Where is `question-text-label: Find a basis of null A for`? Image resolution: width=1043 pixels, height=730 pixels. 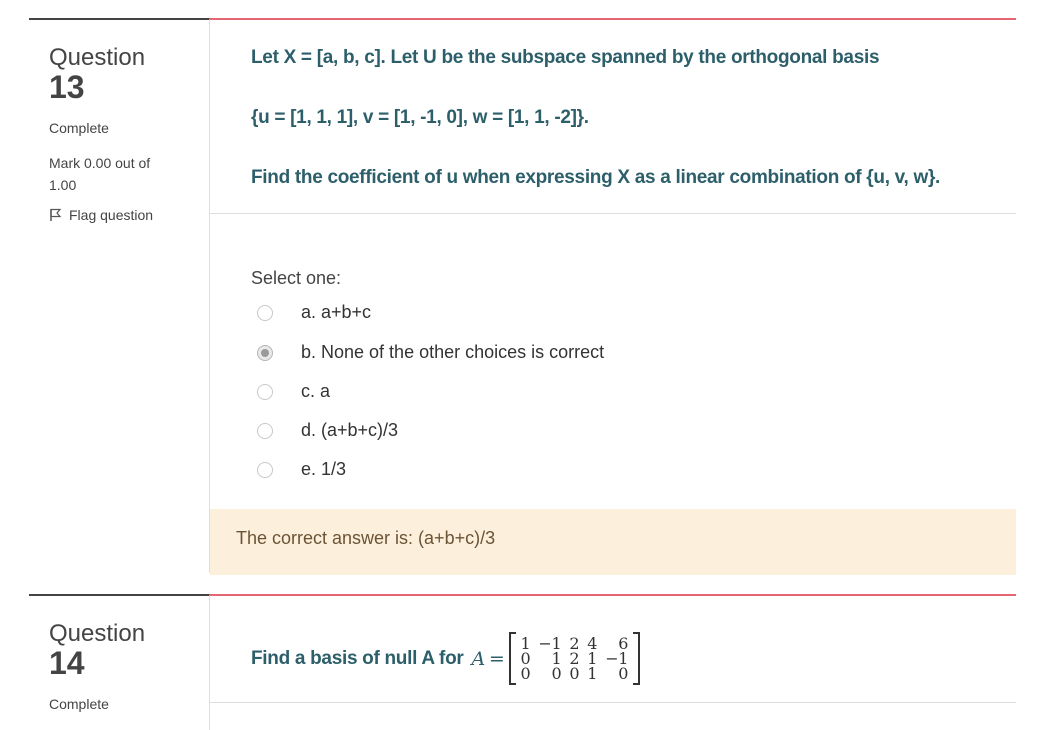 question-text-label: Find a basis of null A for is located at coordinates (357, 658).